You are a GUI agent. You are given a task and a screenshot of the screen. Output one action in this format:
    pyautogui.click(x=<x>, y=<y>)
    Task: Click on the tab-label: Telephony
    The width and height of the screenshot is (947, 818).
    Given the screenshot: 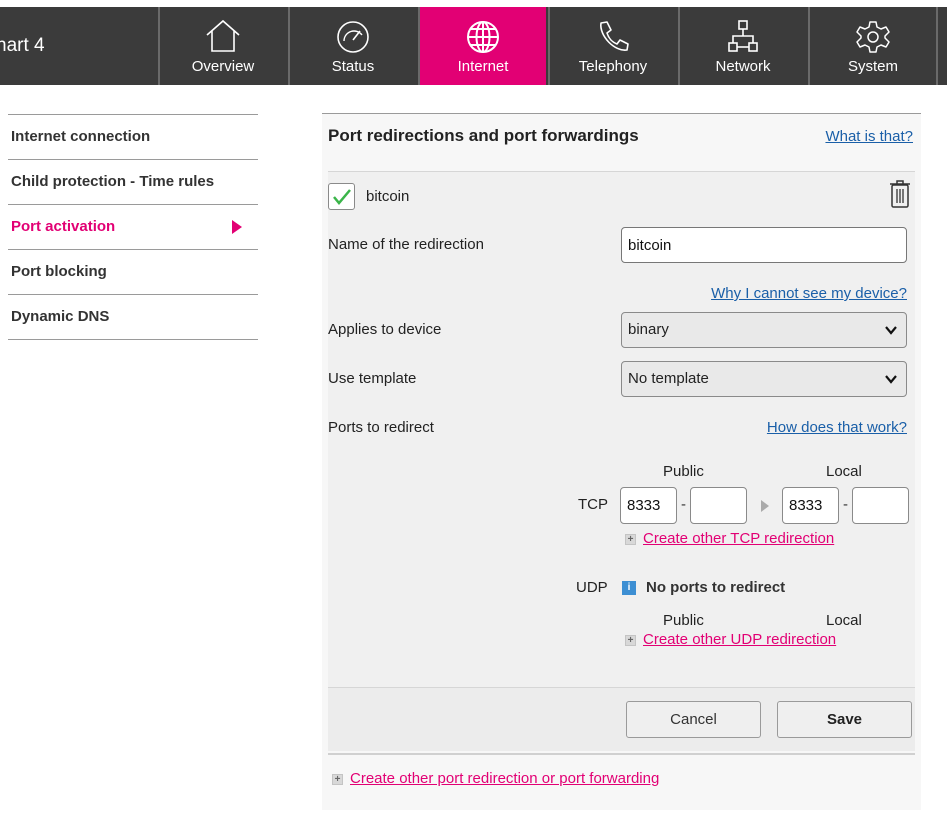 What is the action you would take?
    pyautogui.click(x=613, y=66)
    